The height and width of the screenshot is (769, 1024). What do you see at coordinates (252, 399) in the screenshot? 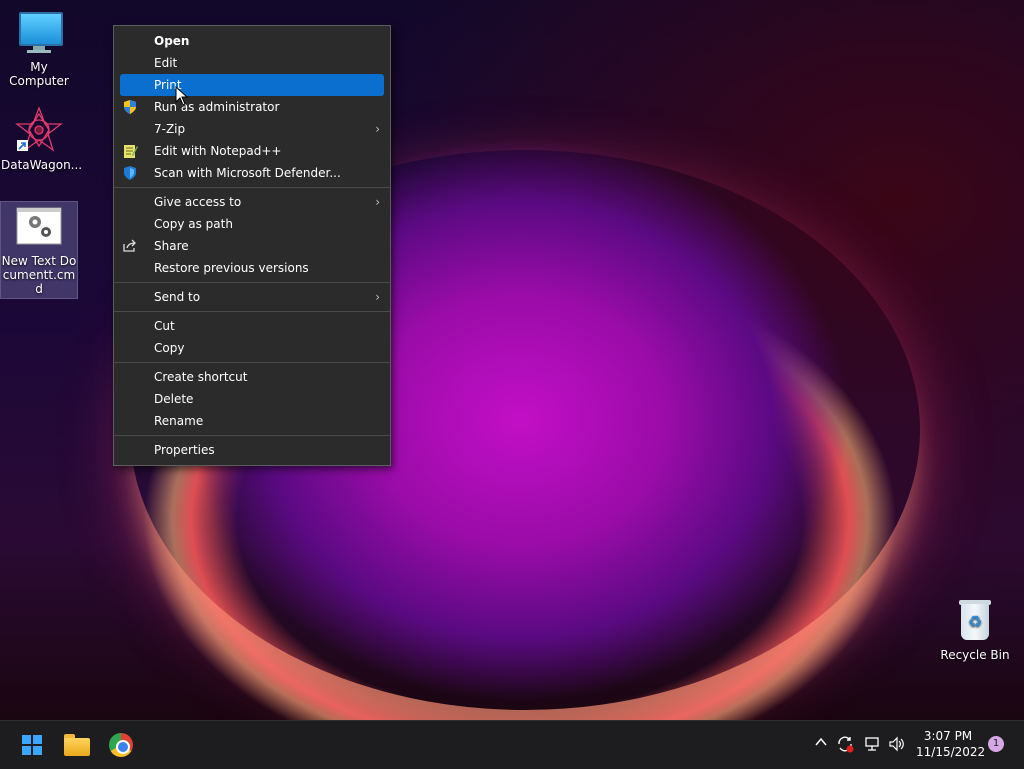
I see `menu-item-delete: Delete` at bounding box center [252, 399].